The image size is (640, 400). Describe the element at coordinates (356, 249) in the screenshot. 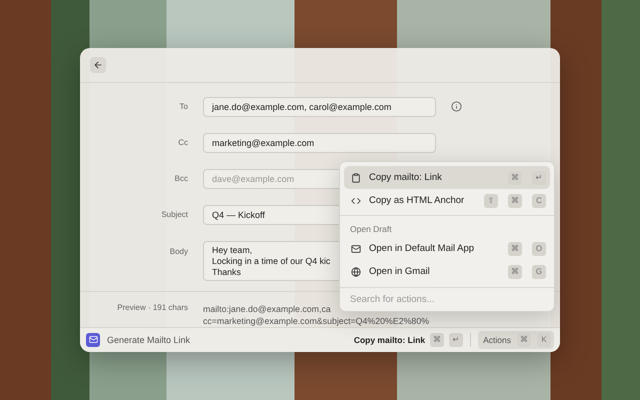

I see `envelope-icon` at that location.